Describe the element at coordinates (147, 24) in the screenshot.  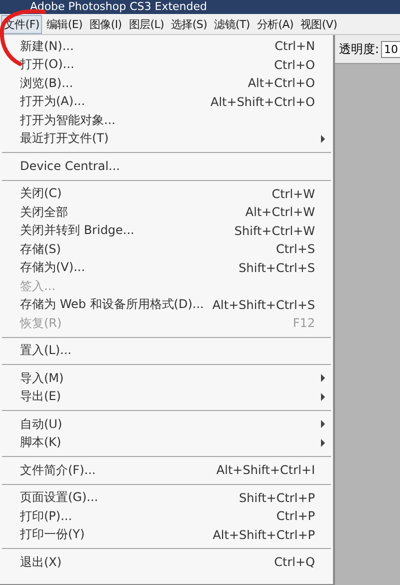
I see `menu-bar-item: 图层(L)` at that location.